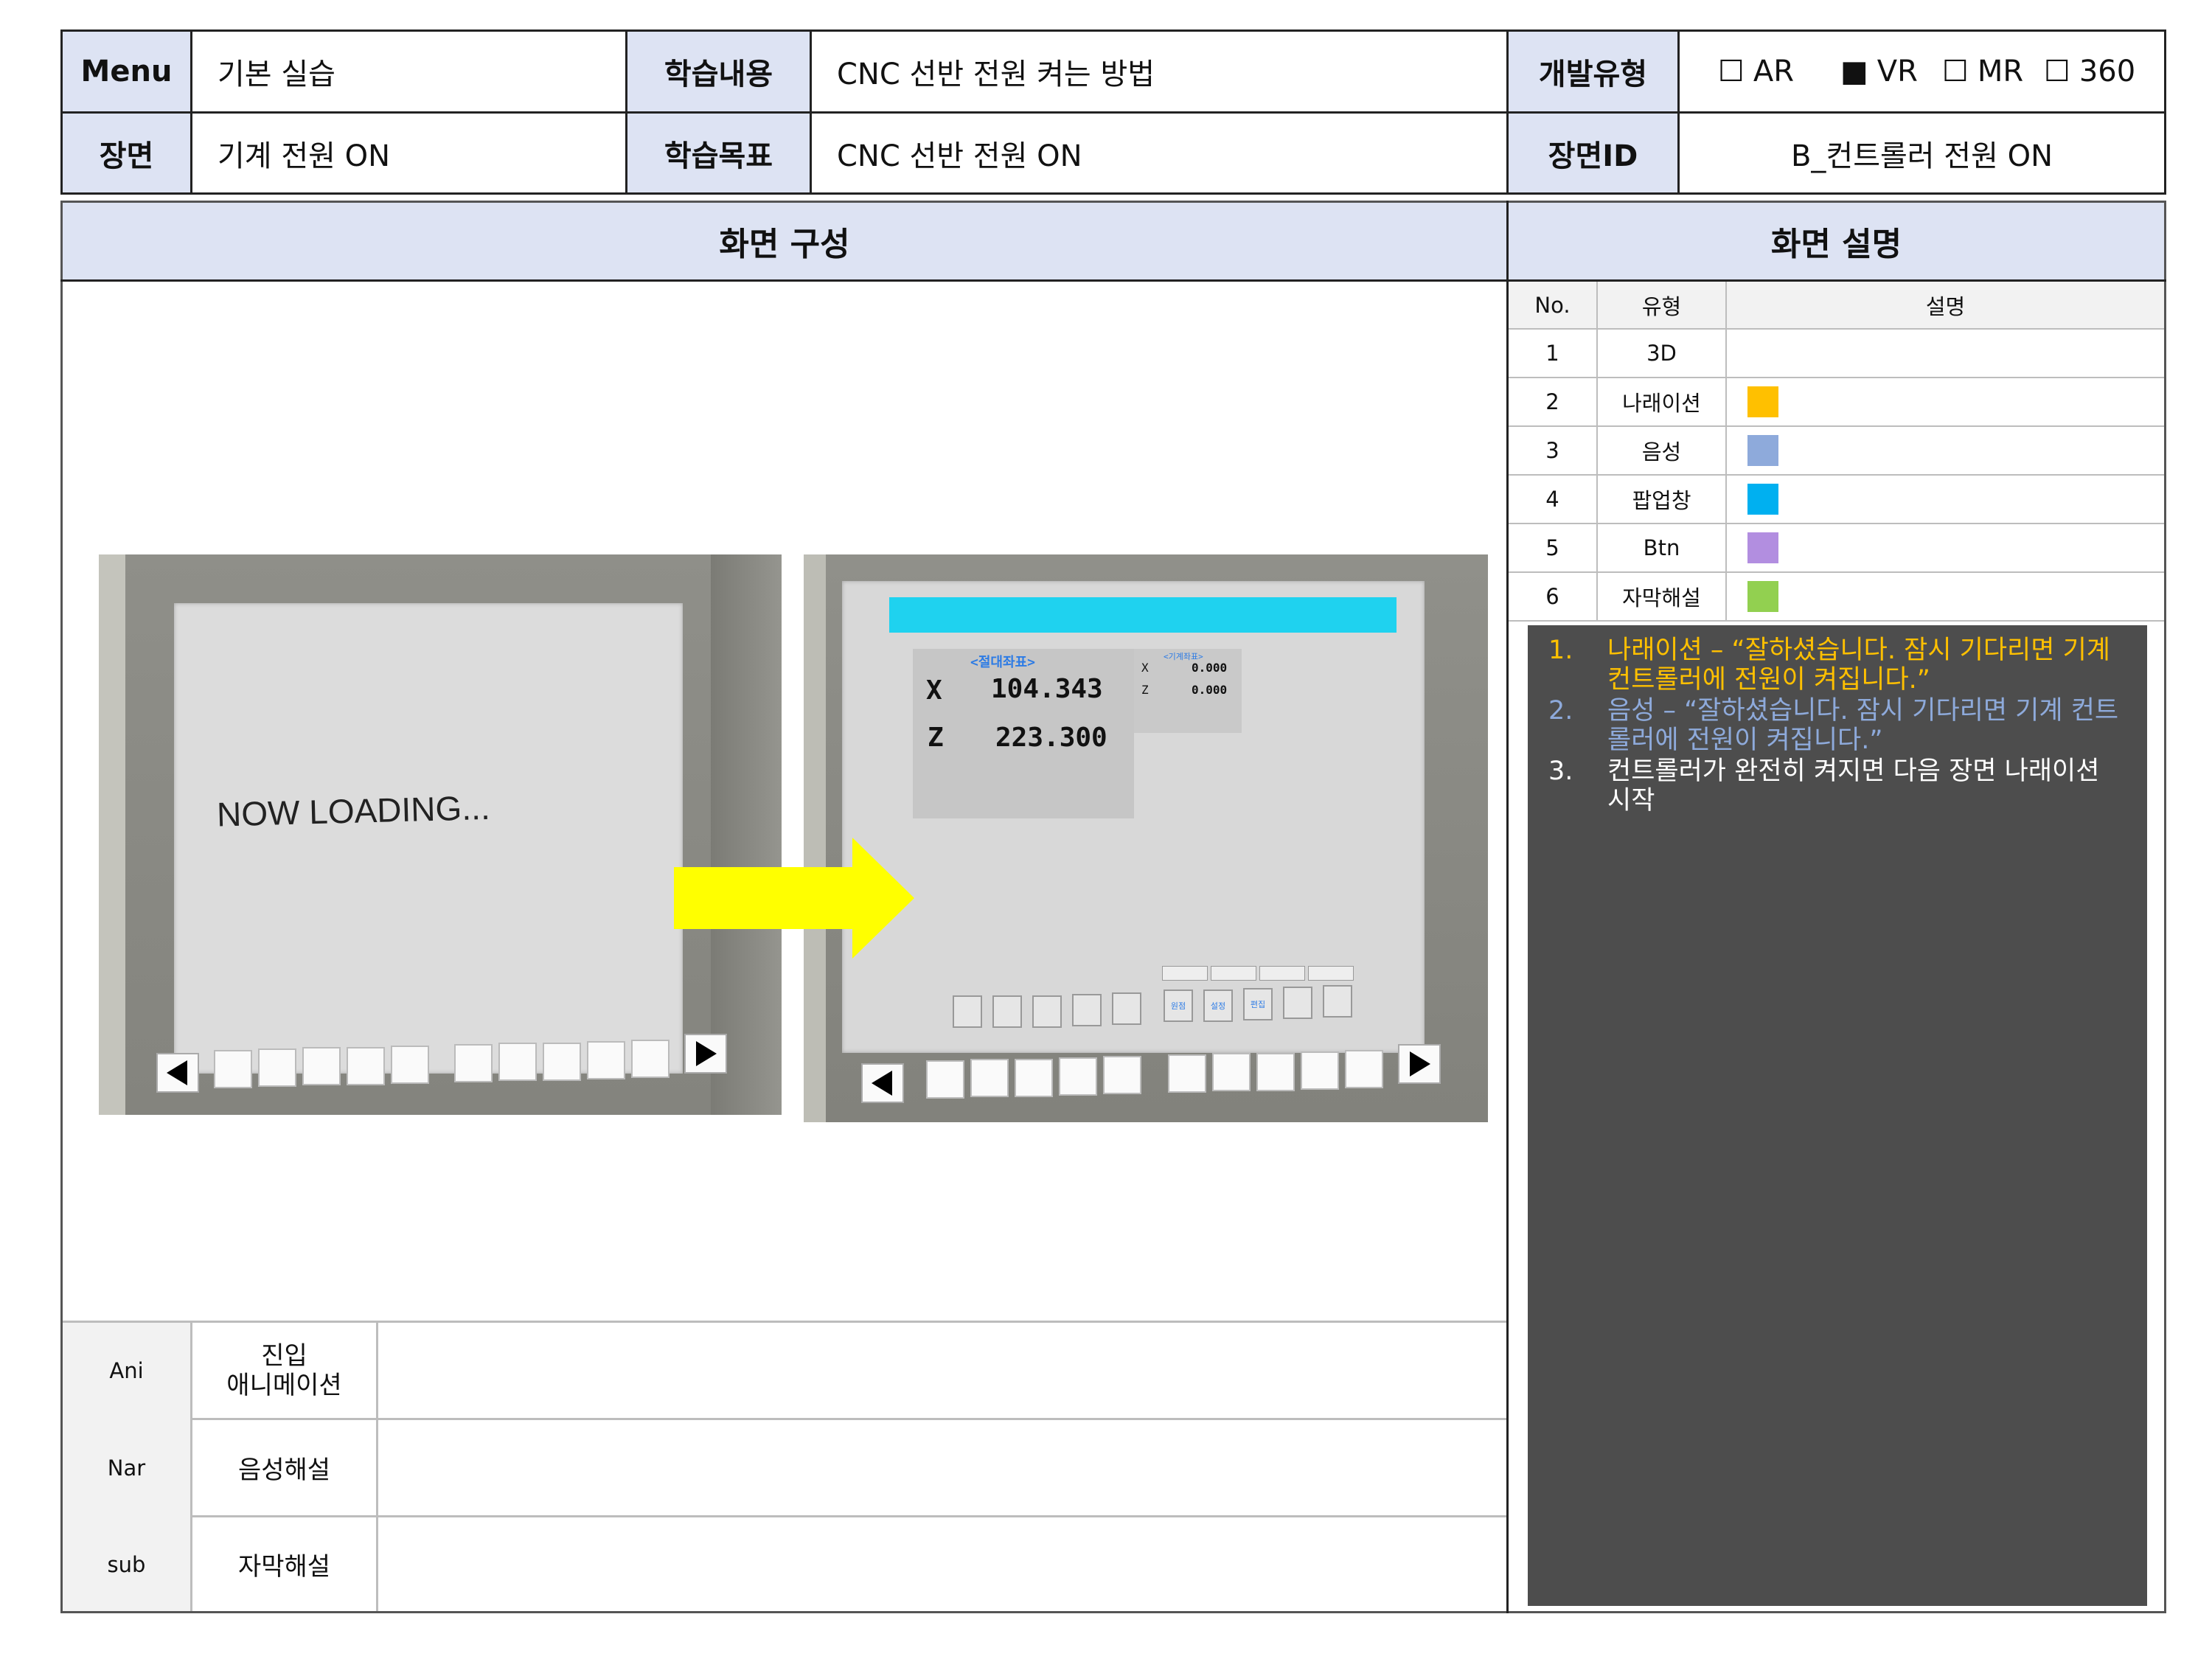 Image resolution: width=2212 pixels, height=1659 pixels. I want to click on legend-swatch-subtitle, so click(1762, 596).